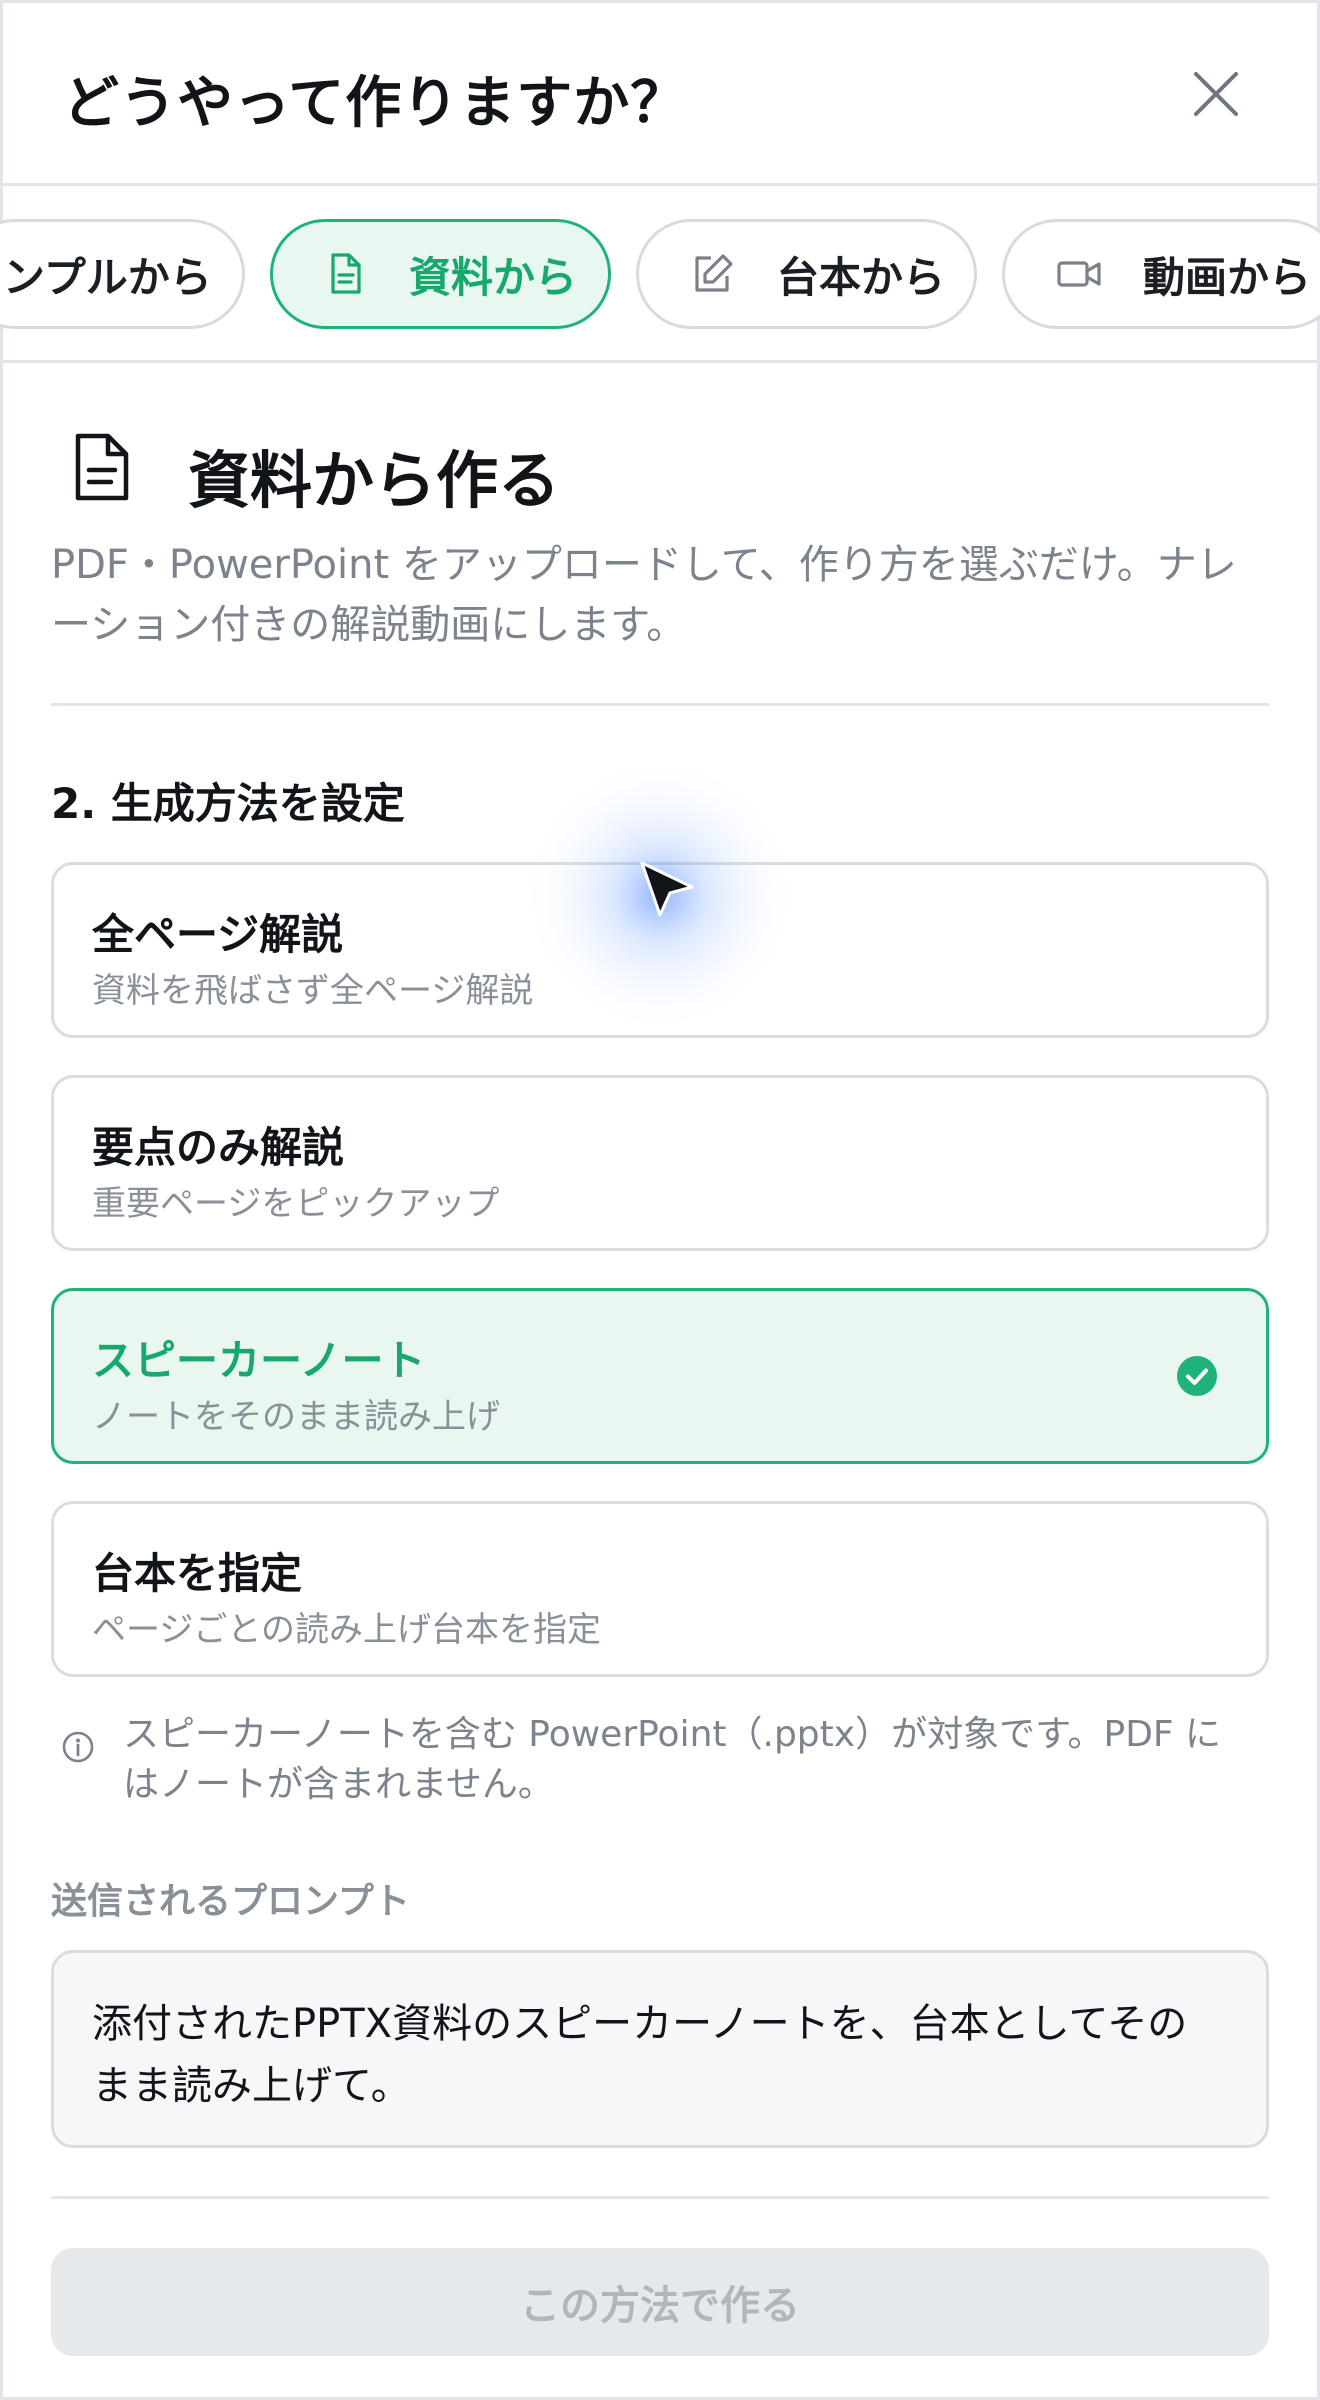 This screenshot has height=2400, width=1320. I want to click on tab-label: 動画から, so click(1227, 277).